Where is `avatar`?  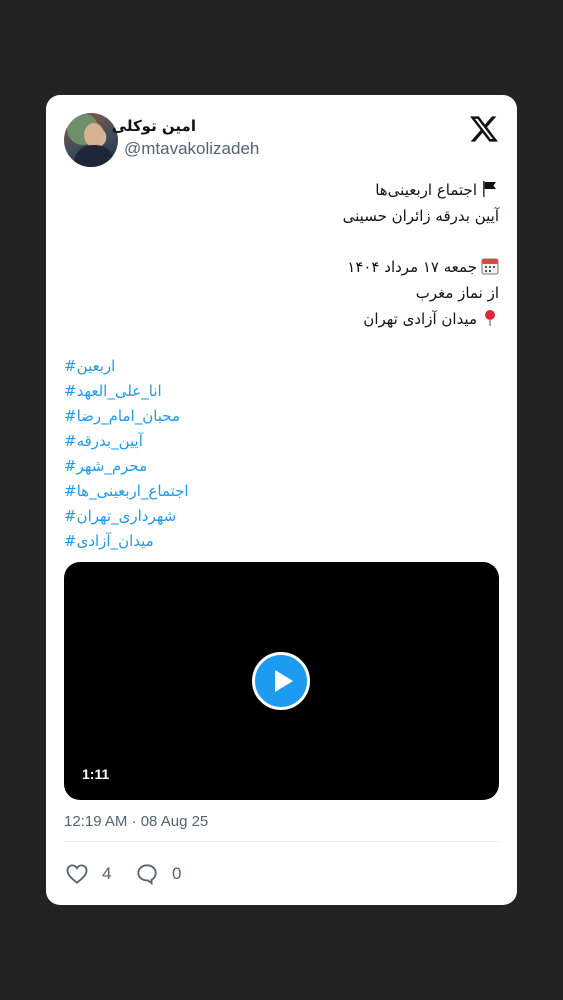 avatar is located at coordinates (91, 140).